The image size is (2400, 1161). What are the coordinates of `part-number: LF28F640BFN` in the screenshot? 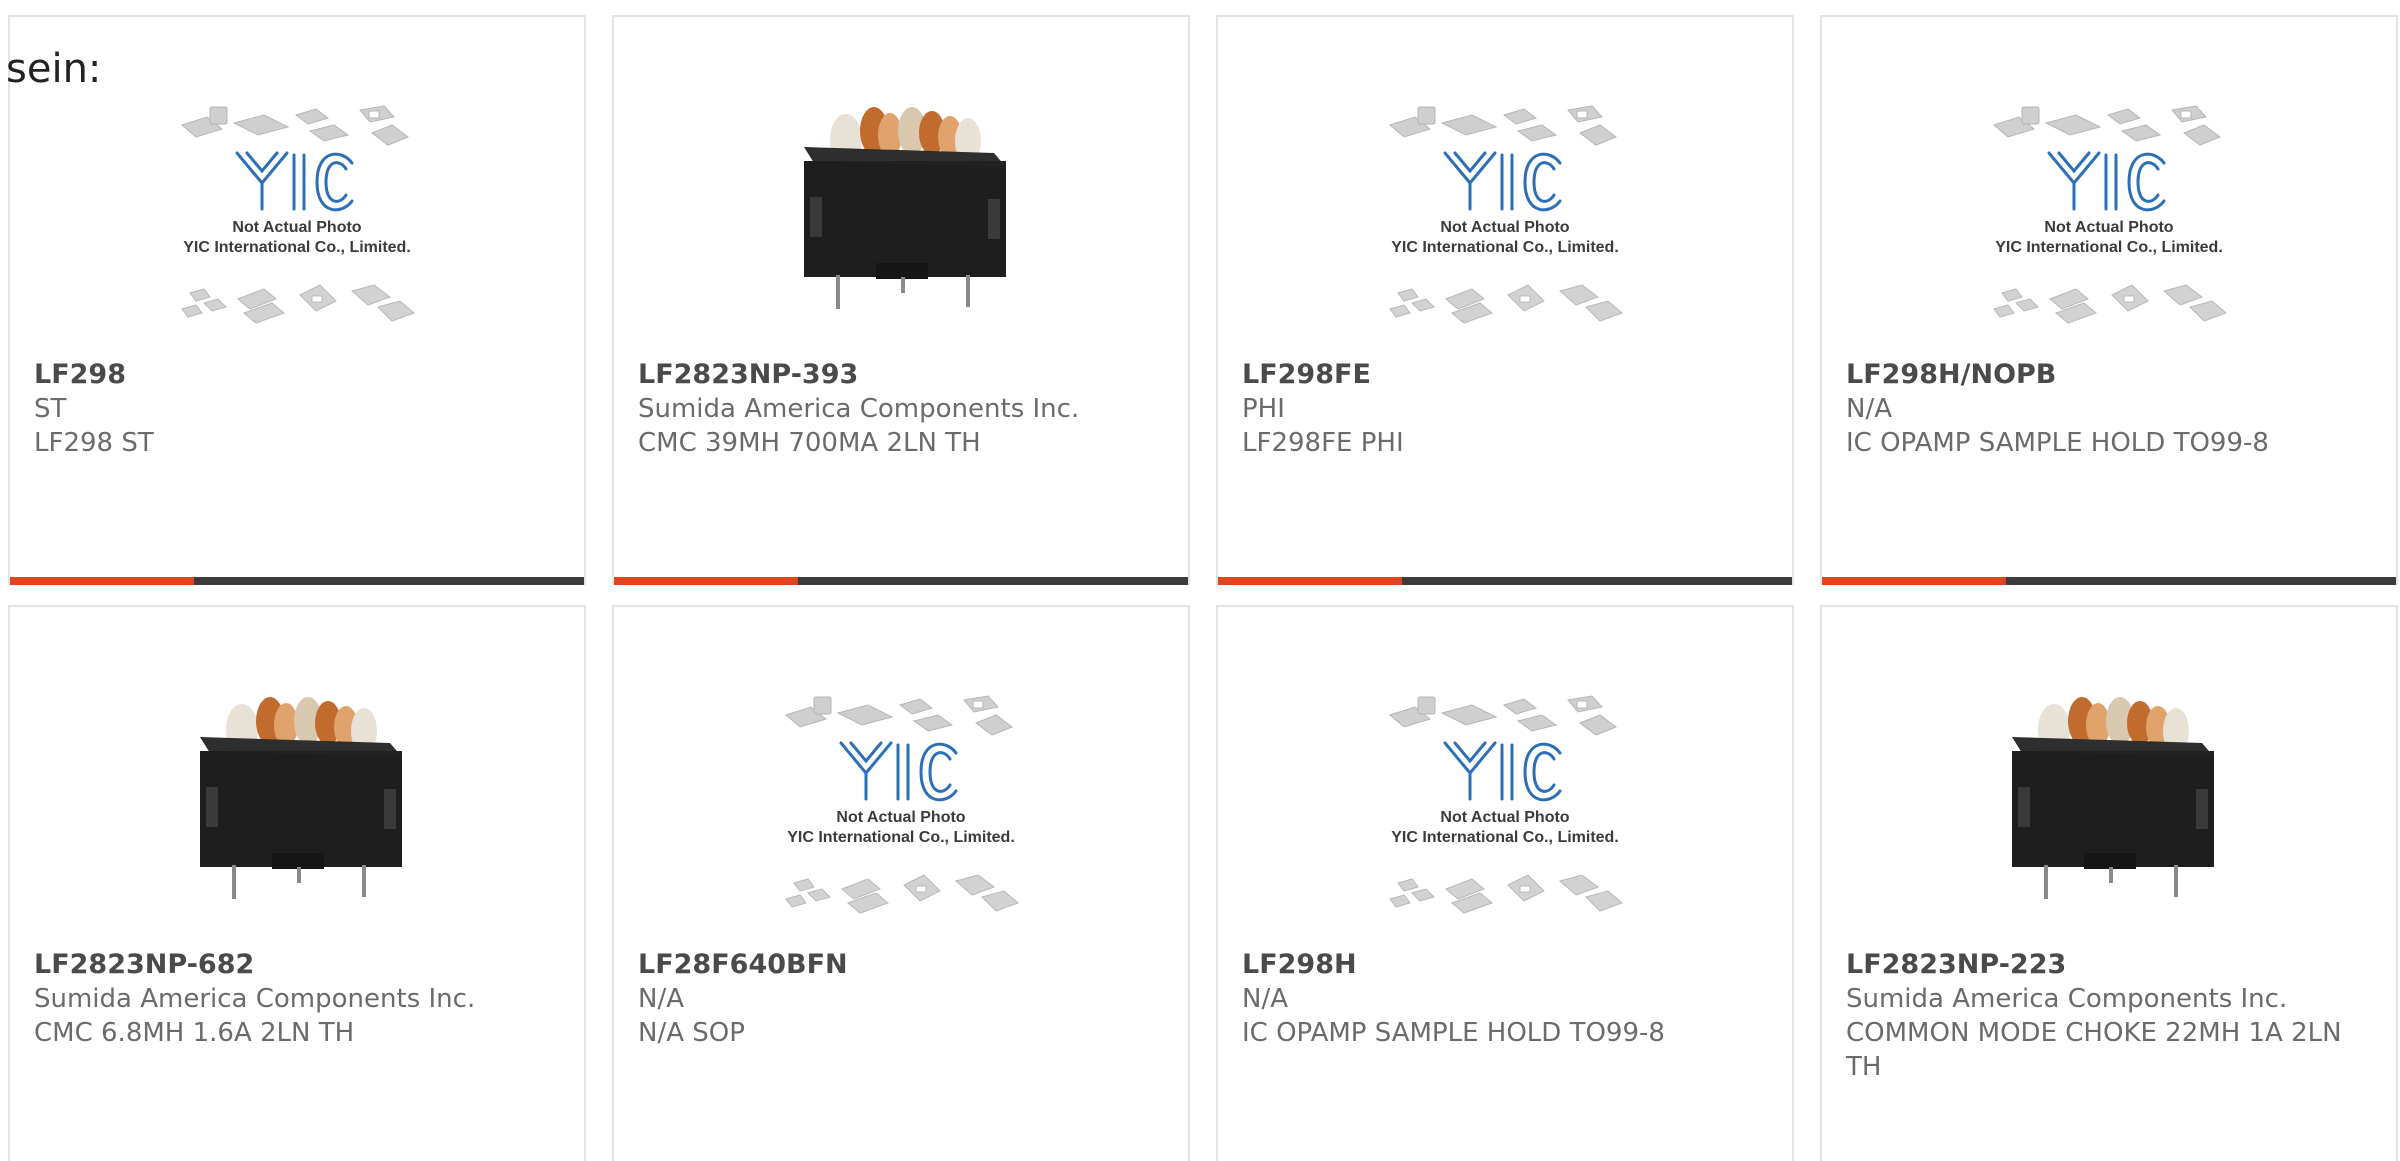 It's located at (901, 964).